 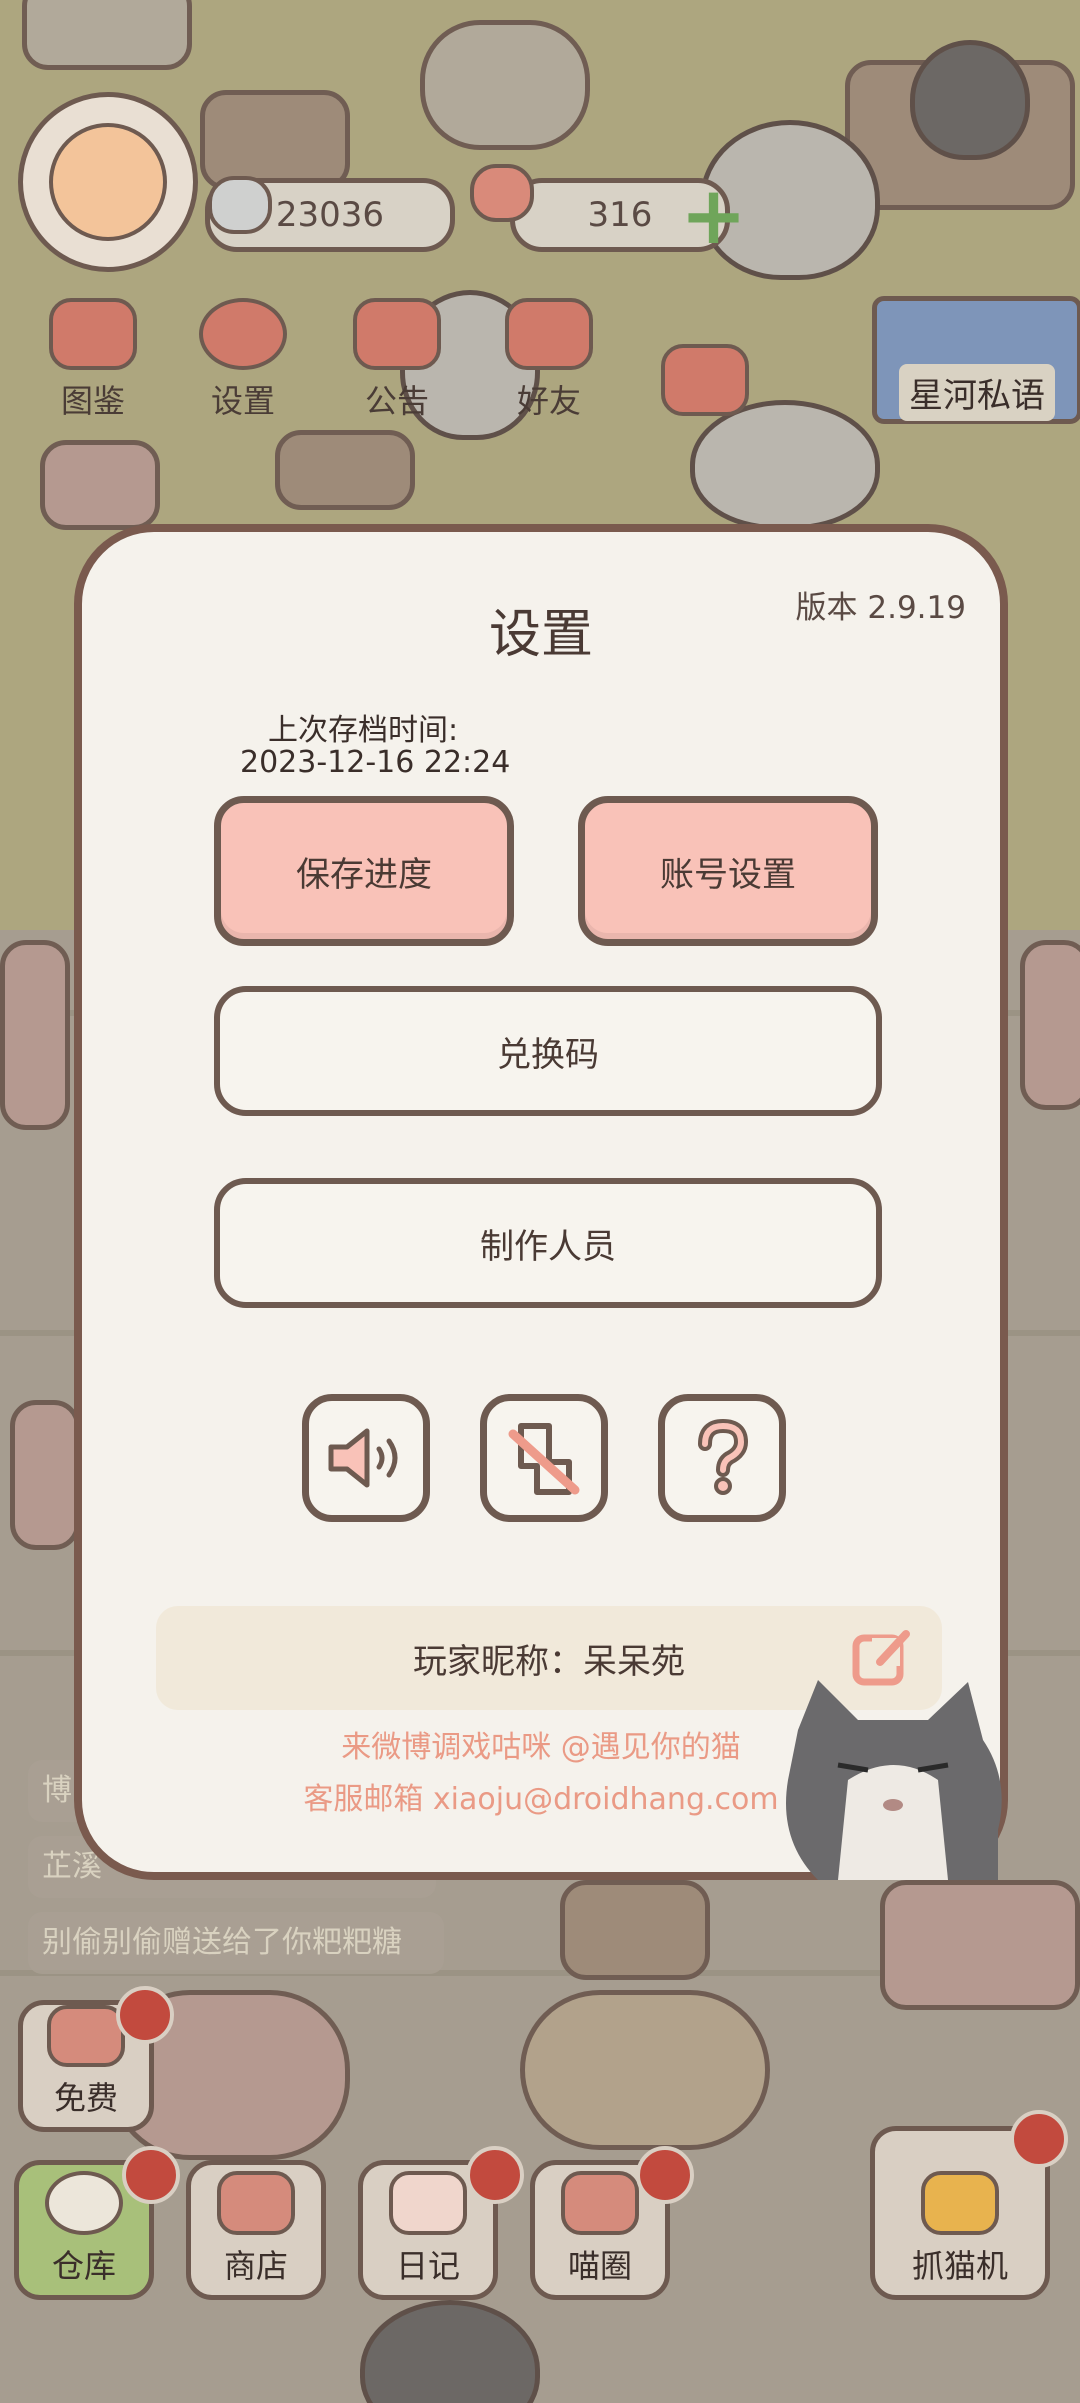 What do you see at coordinates (363, 730) in the screenshot?
I see `last-save-label: 上次存档时间:` at bounding box center [363, 730].